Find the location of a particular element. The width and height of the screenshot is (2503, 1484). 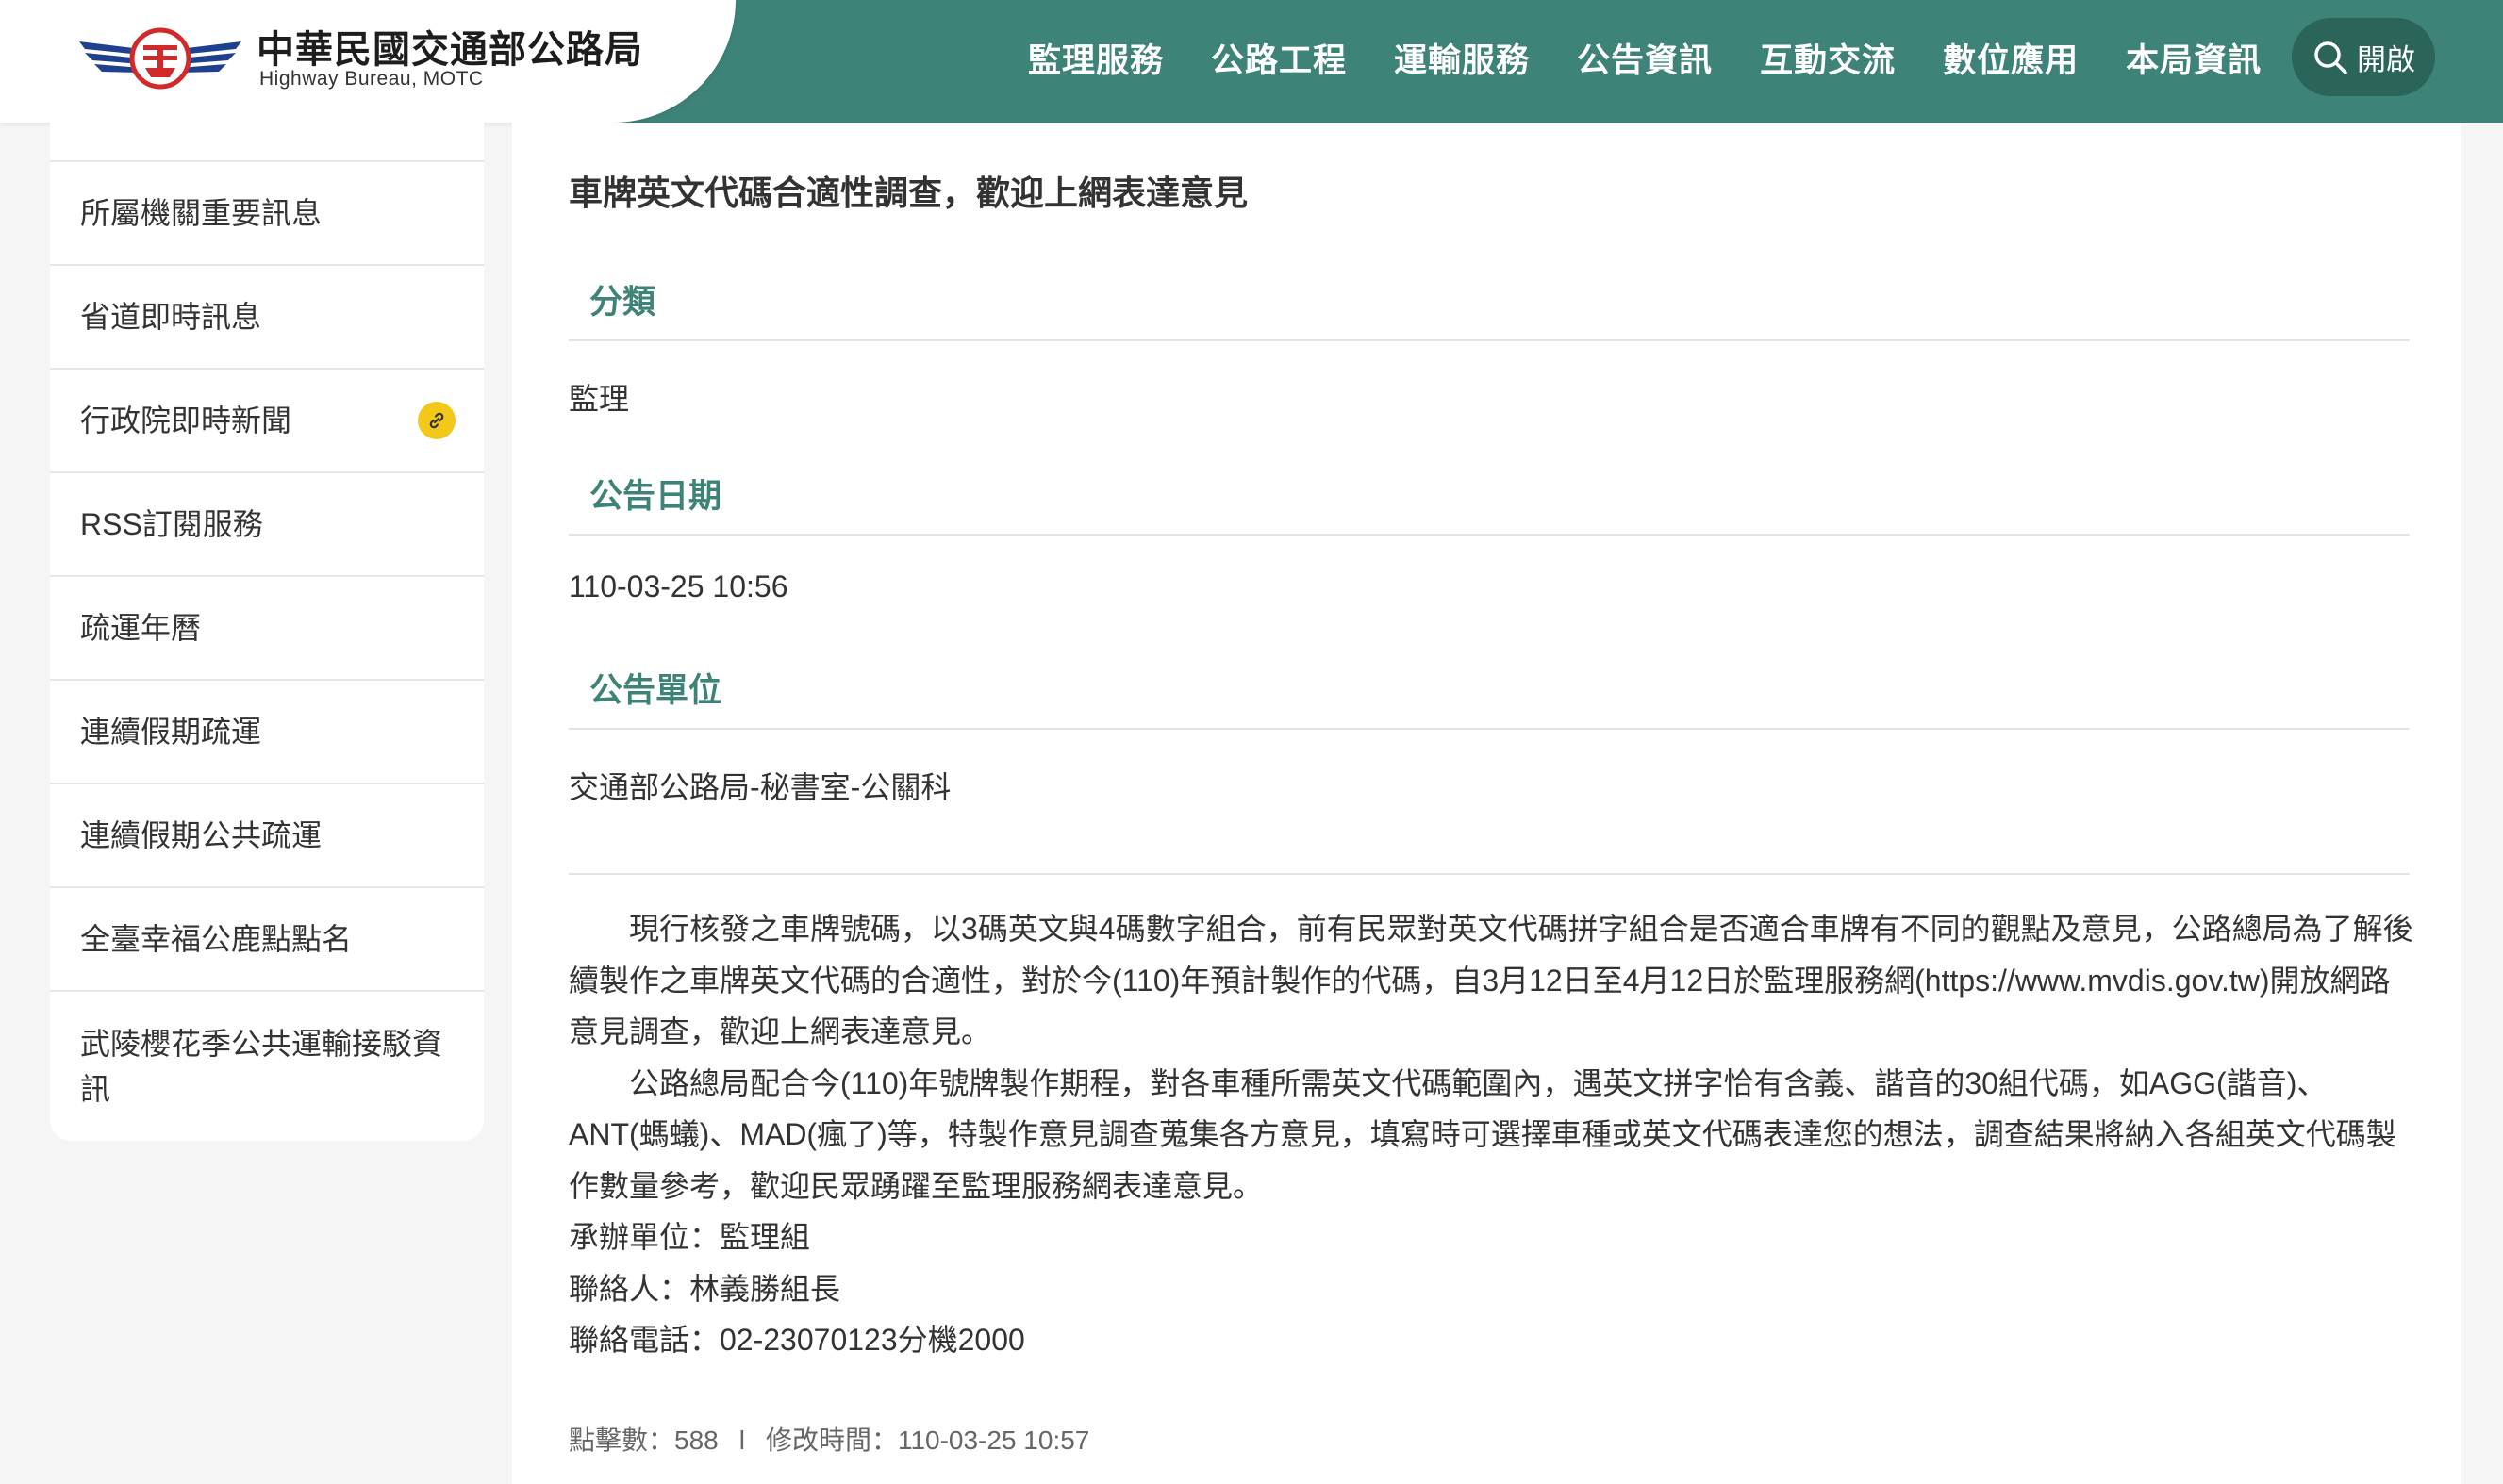

nav-item-supervision: 監理服務 is located at coordinates (1096, 58).